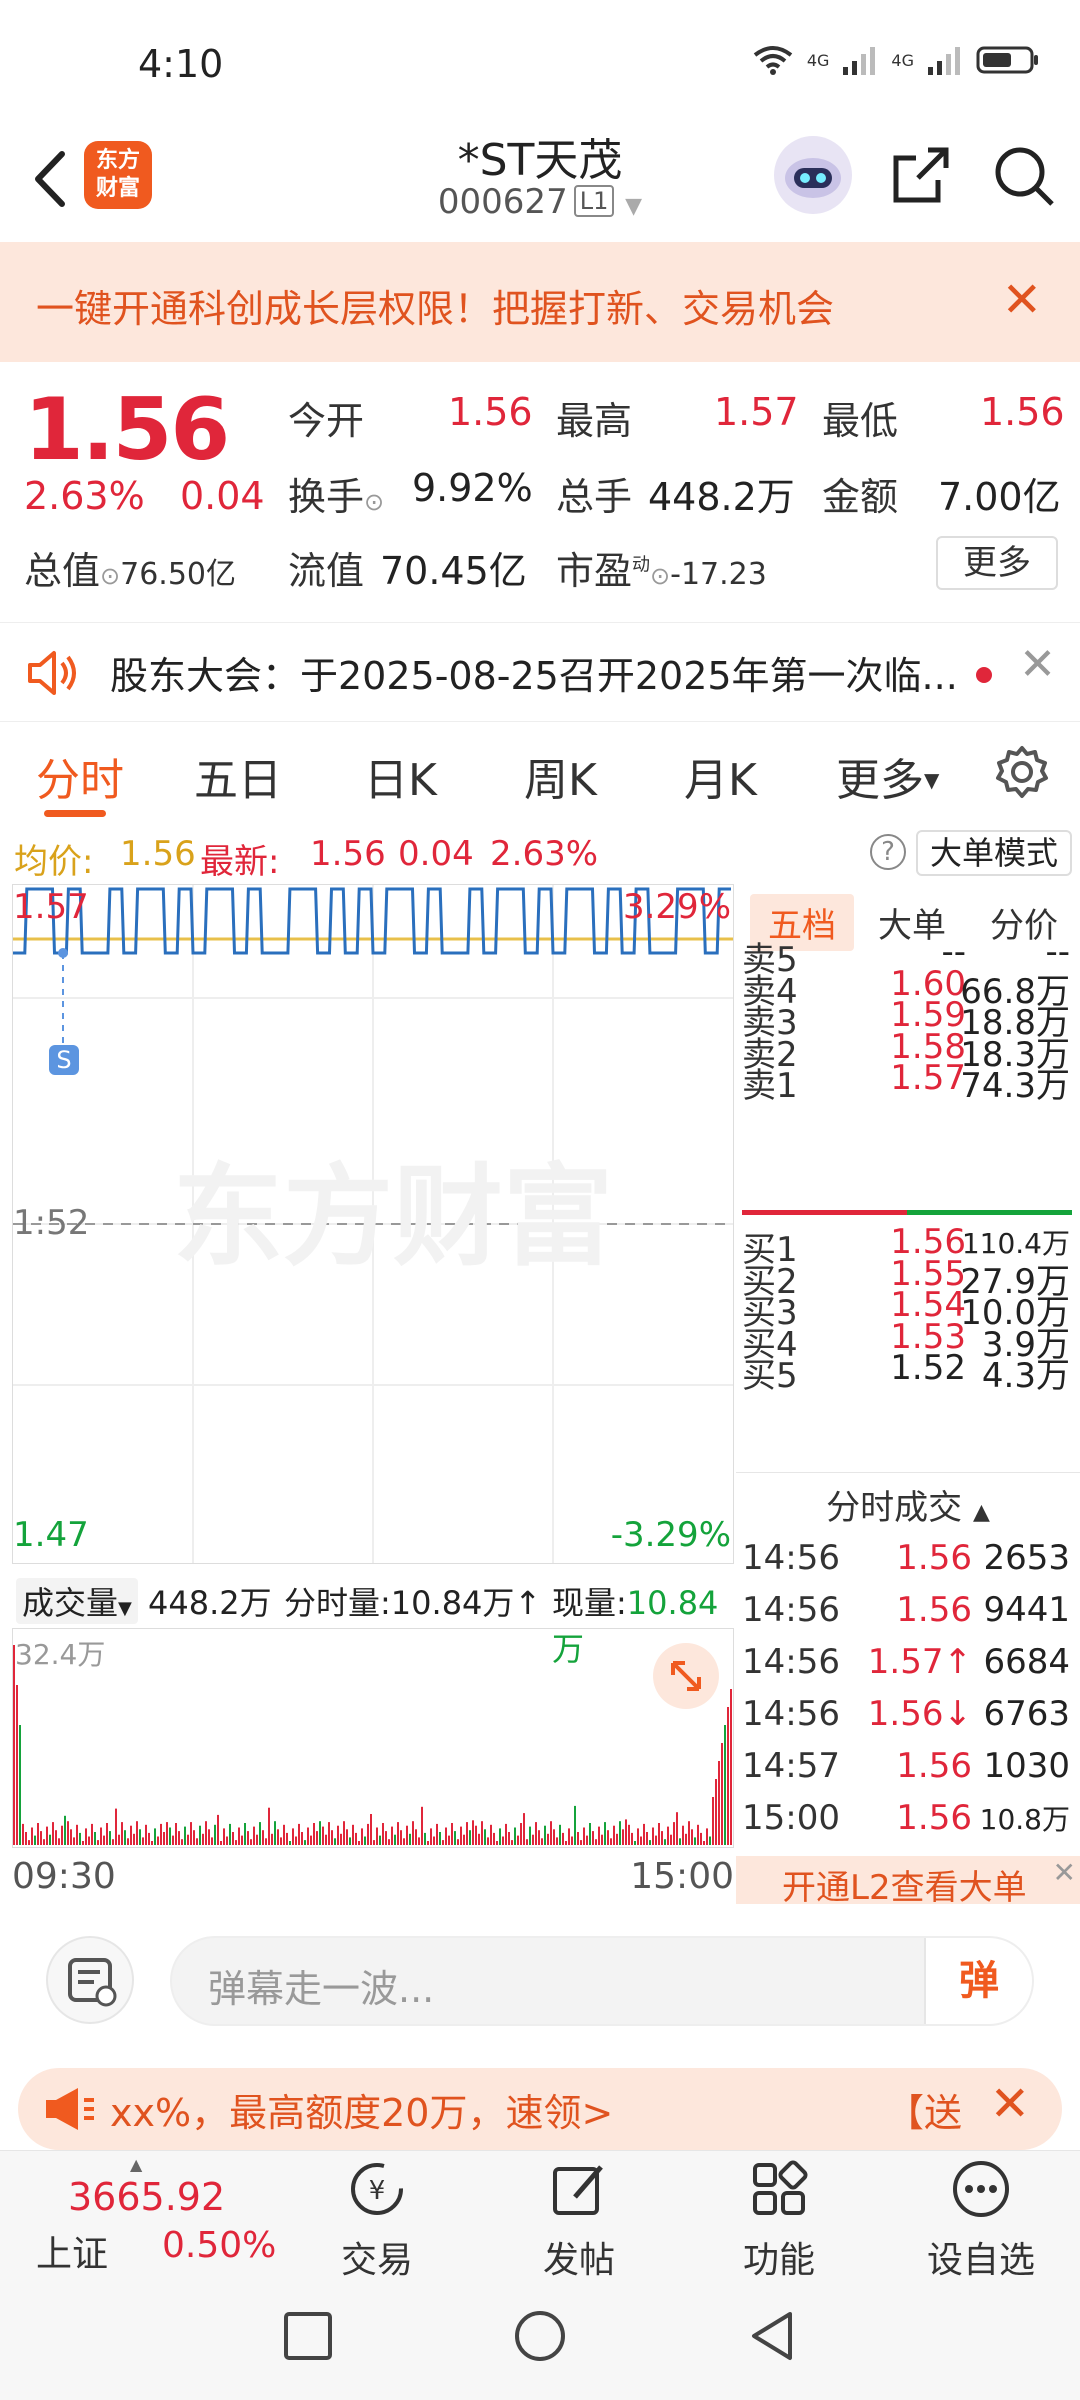  I want to click on ask-row: 卖1 1.57 74.3万, so click(909, 1082).